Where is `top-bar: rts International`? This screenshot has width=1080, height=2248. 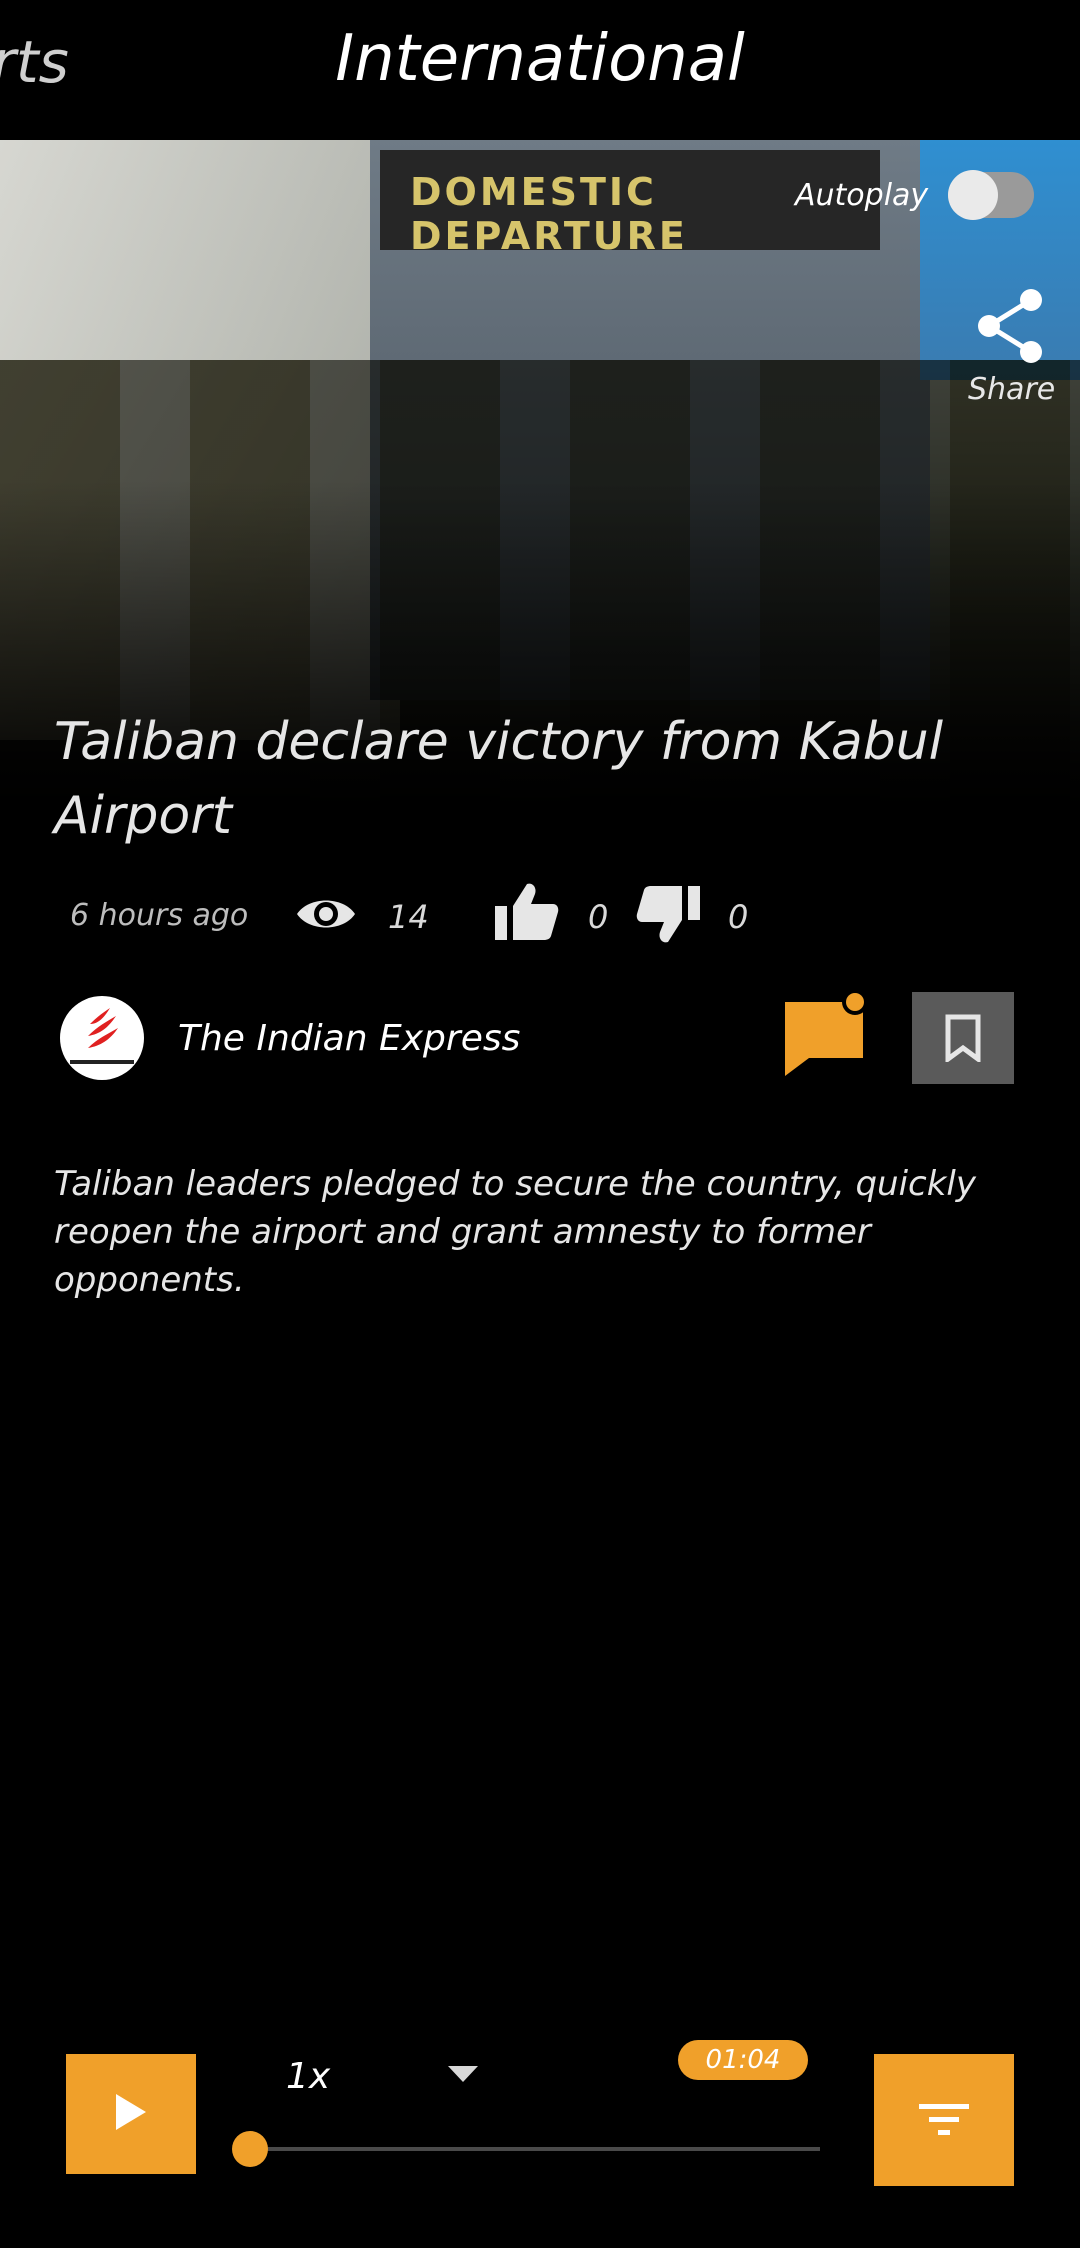
top-bar: rts International is located at coordinates (540, 70).